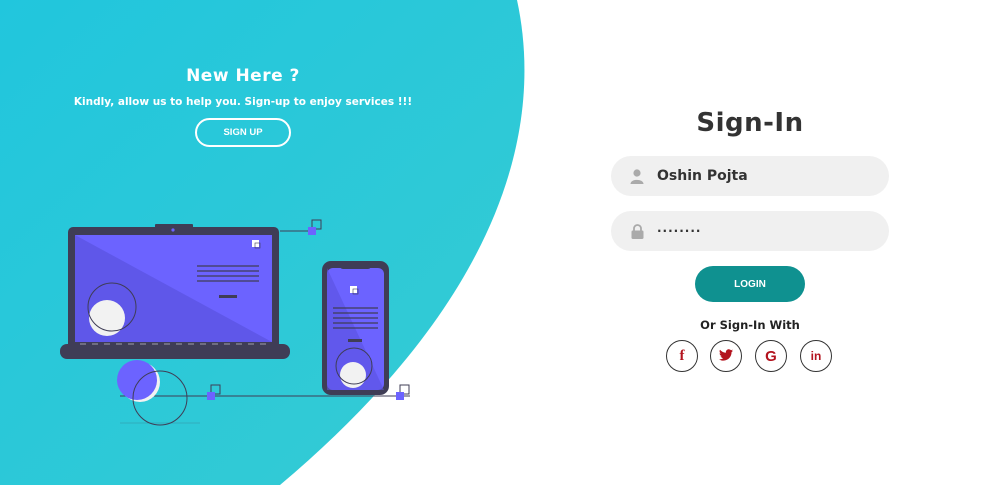 The width and height of the screenshot is (1000, 485). Describe the element at coordinates (702, 176) in the screenshot. I see `username-value: Oshin Pojta` at that location.